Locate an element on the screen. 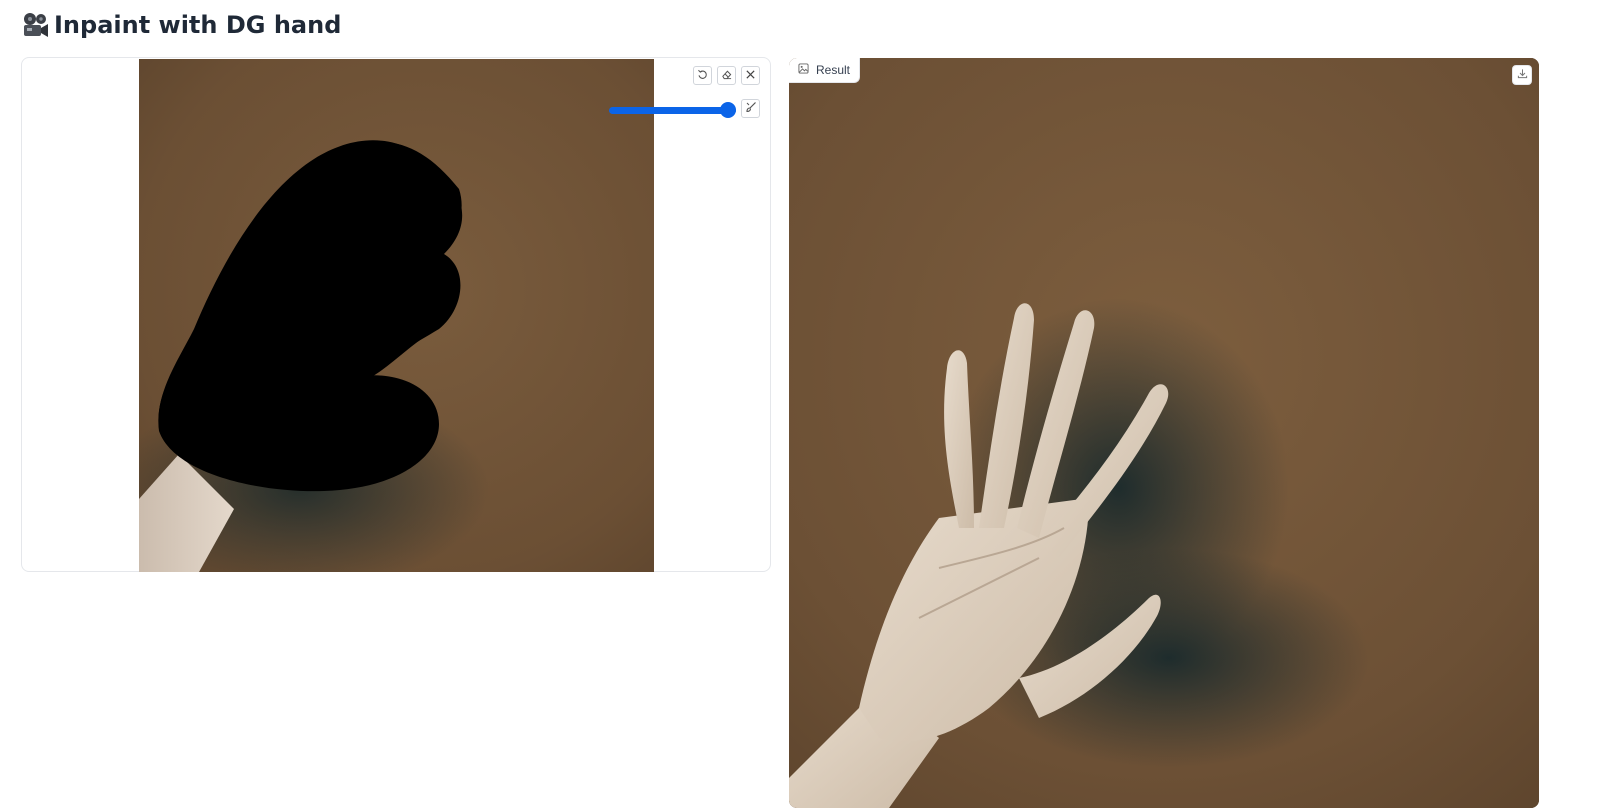 This screenshot has height=808, width=1618. eraser-icon is located at coordinates (726, 76).